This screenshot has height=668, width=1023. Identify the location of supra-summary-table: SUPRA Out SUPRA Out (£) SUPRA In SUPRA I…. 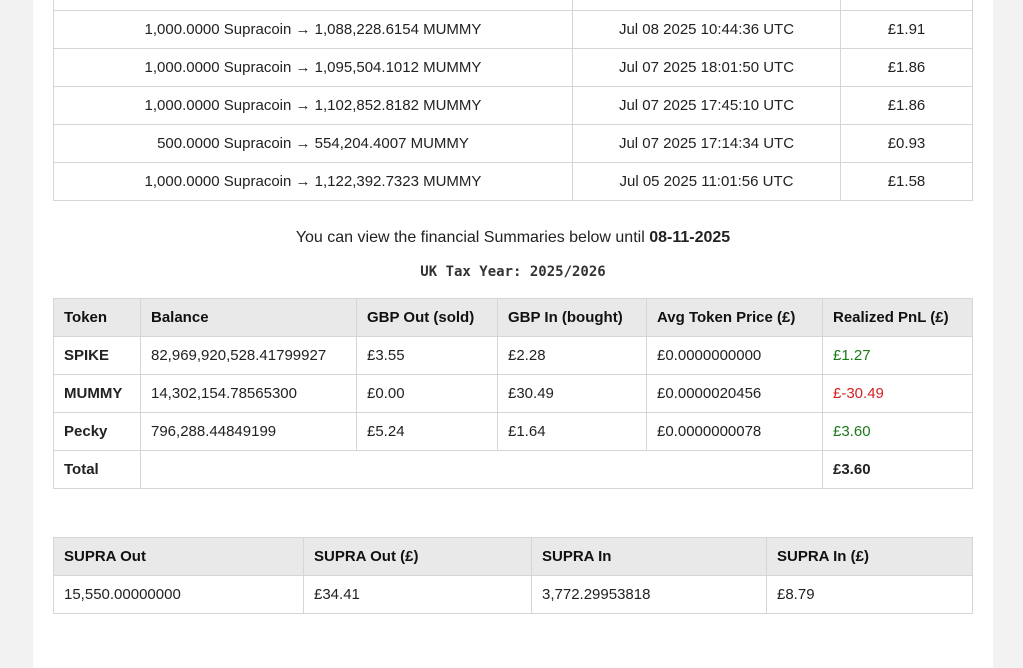
(513, 575).